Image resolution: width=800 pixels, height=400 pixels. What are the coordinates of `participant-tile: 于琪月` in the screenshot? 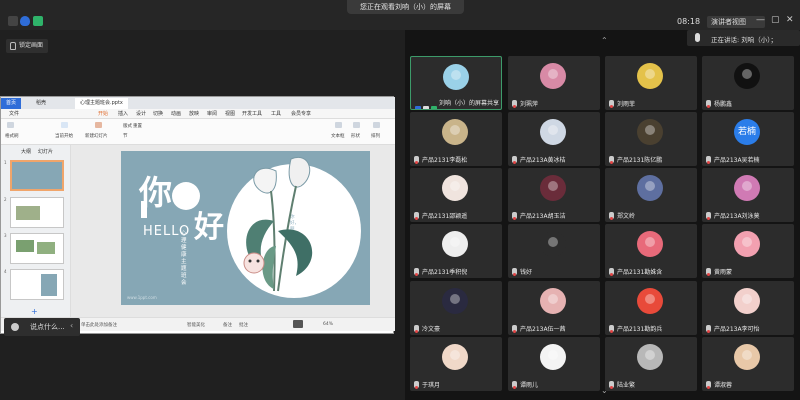 It's located at (456, 364).